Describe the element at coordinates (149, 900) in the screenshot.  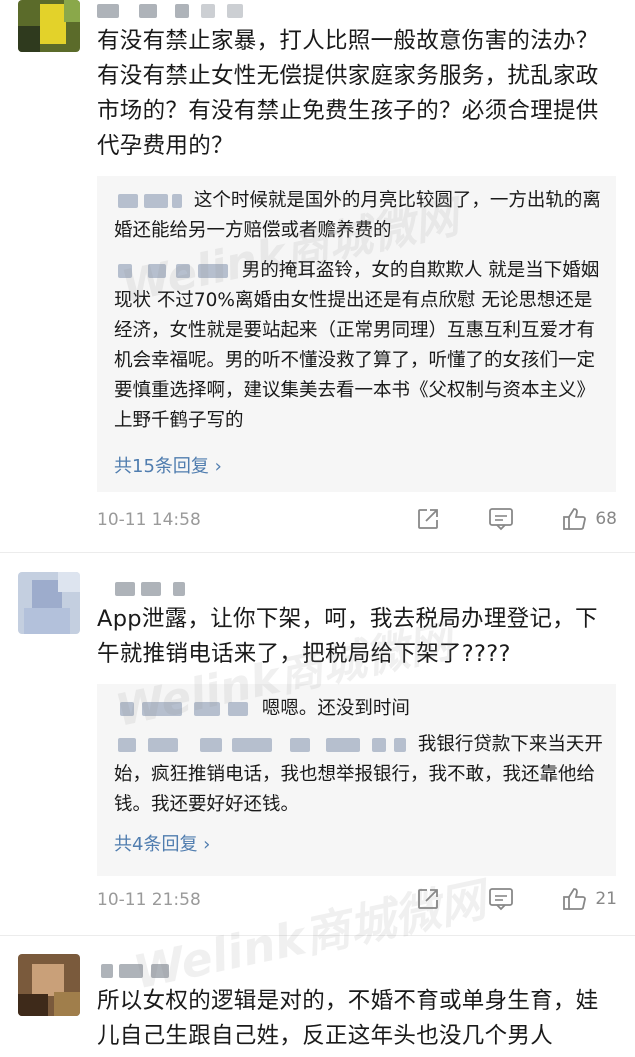
I see `comment-time: 10-11 21:58` at that location.